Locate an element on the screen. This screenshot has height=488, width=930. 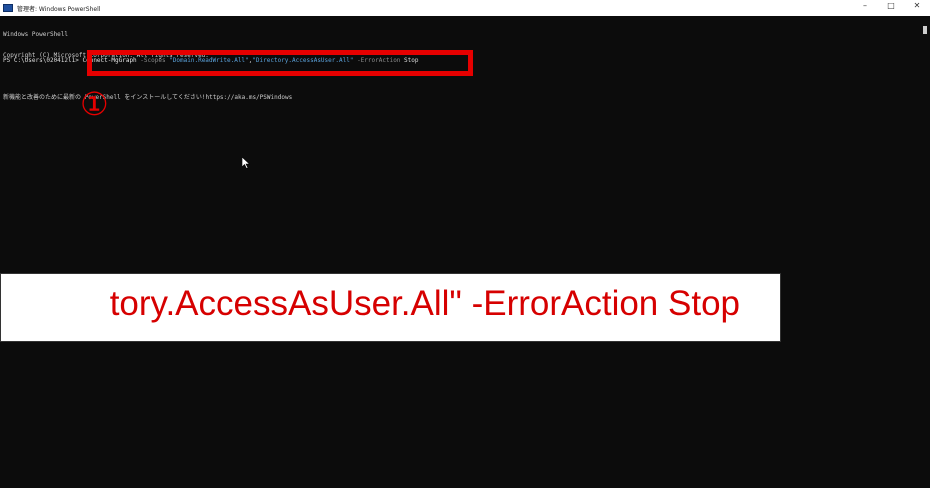
command-highlight-box is located at coordinates (280, 63).